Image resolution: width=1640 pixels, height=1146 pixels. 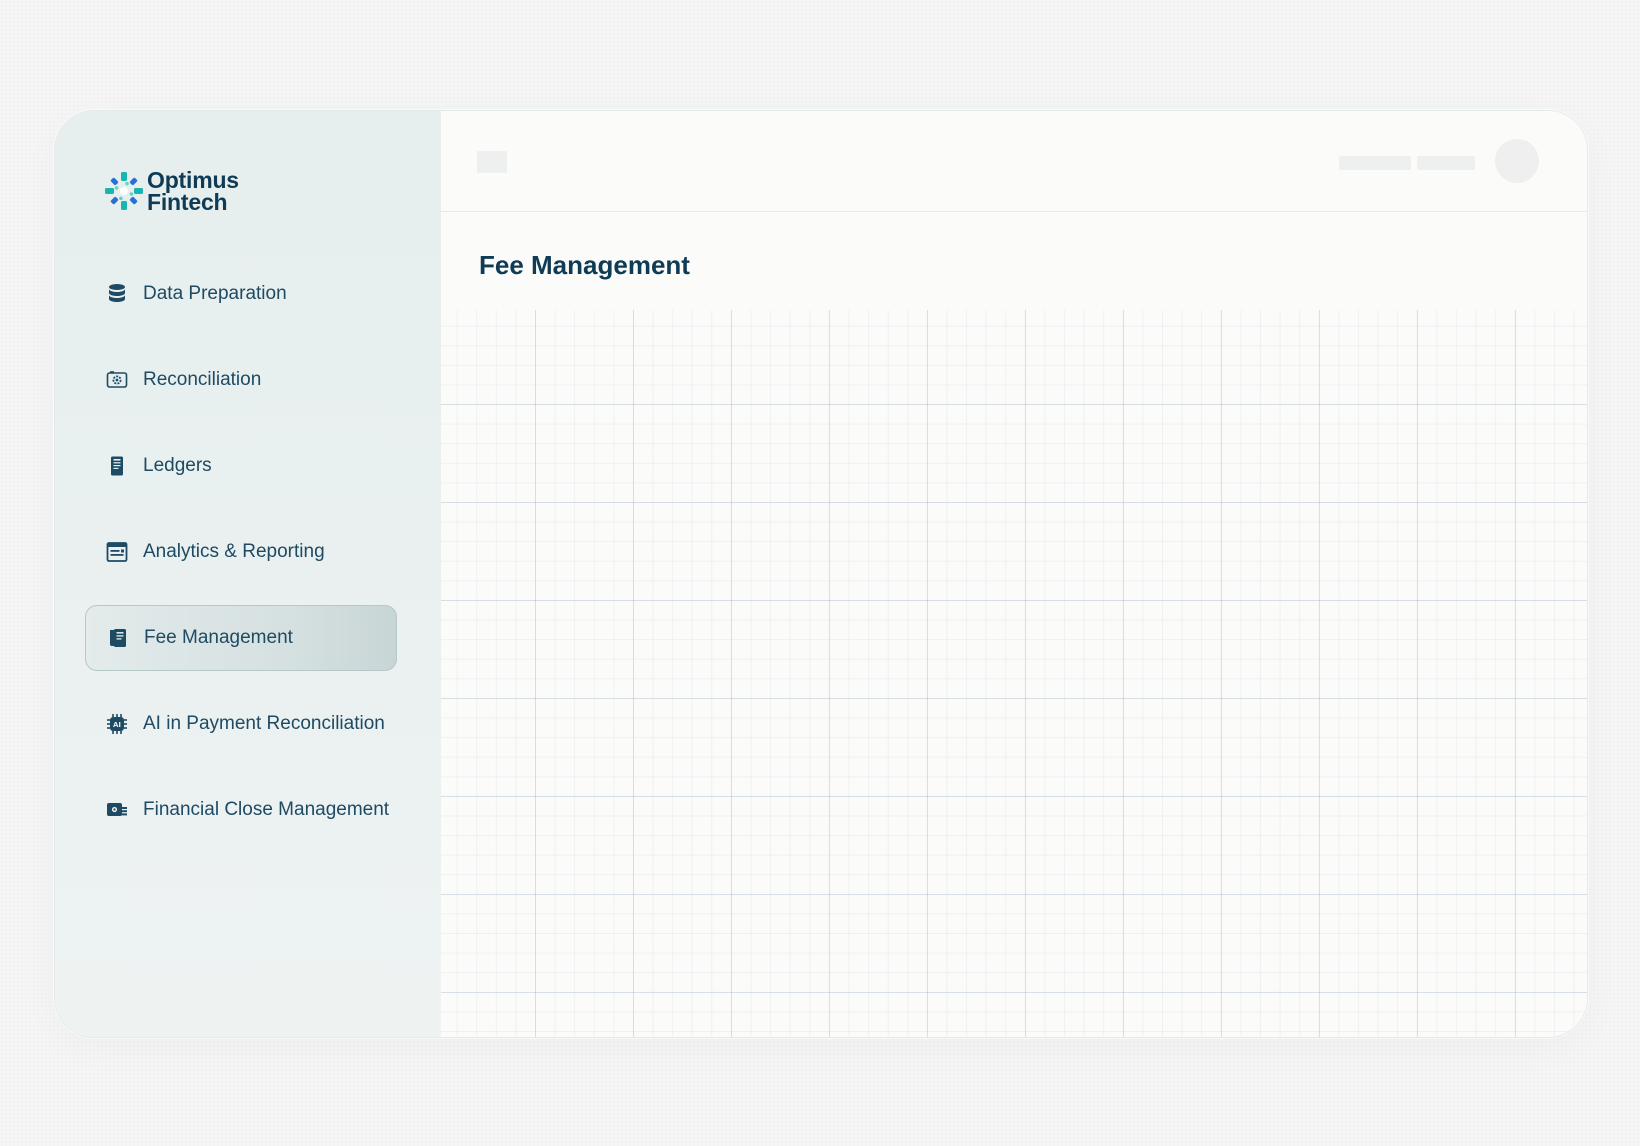 I want to click on sidebar-item-label: Fee Management, so click(x=218, y=637).